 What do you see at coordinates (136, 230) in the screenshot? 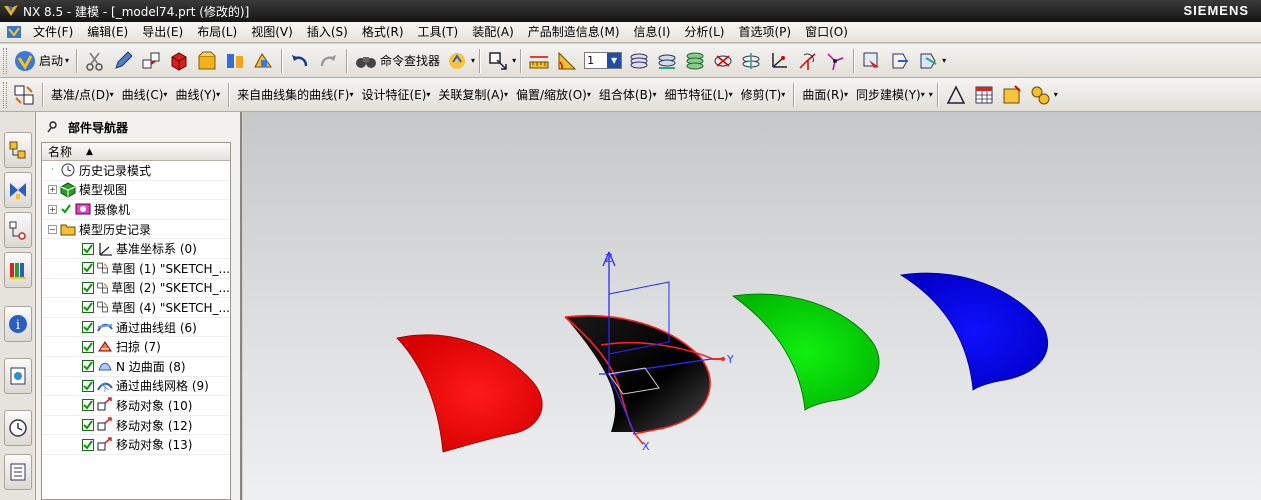
I see `tree-row: − 模型历史记录` at bounding box center [136, 230].